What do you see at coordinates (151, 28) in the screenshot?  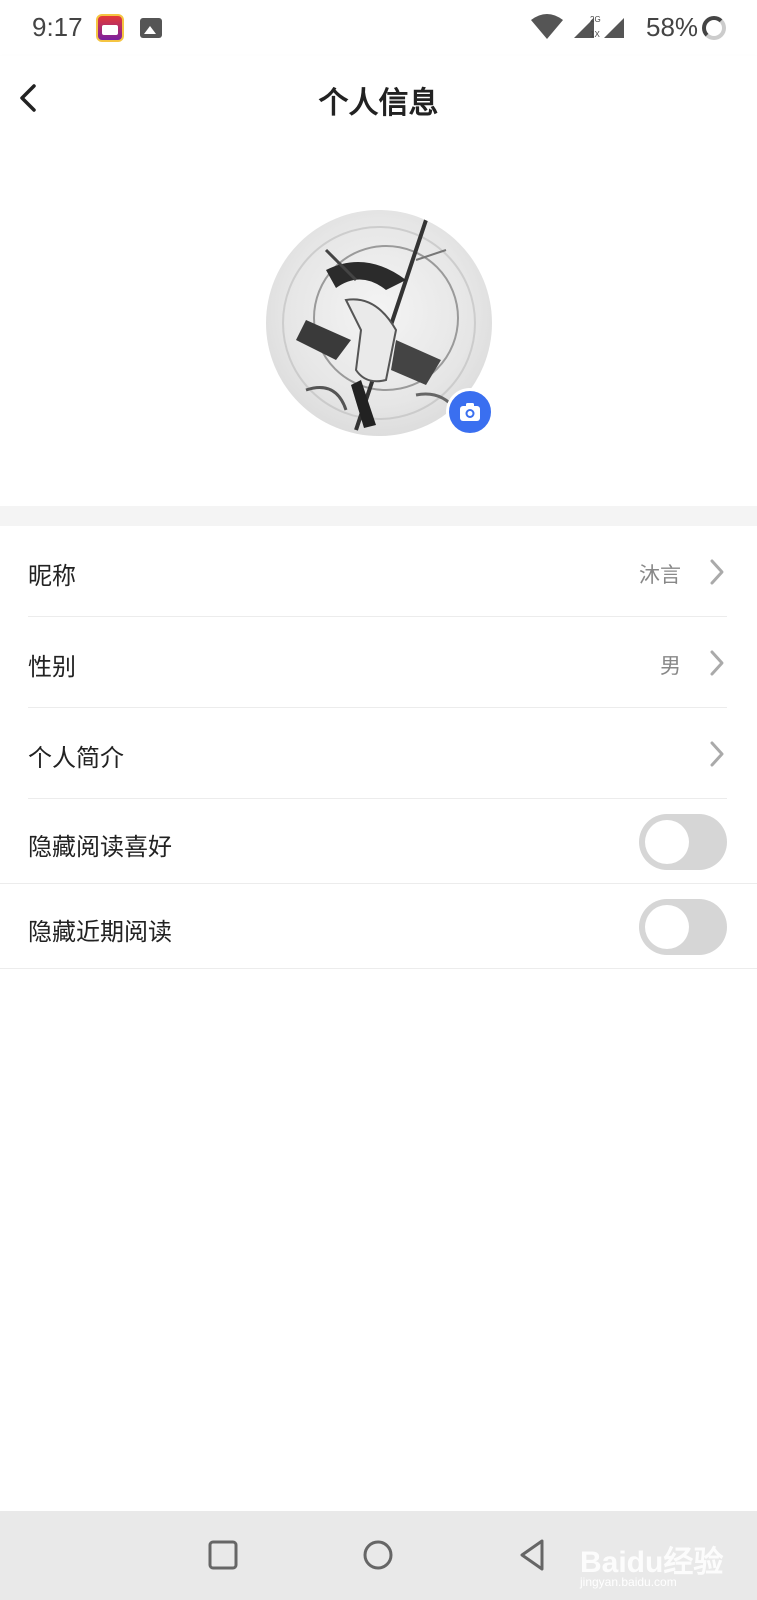 I see `gallery-icon` at bounding box center [151, 28].